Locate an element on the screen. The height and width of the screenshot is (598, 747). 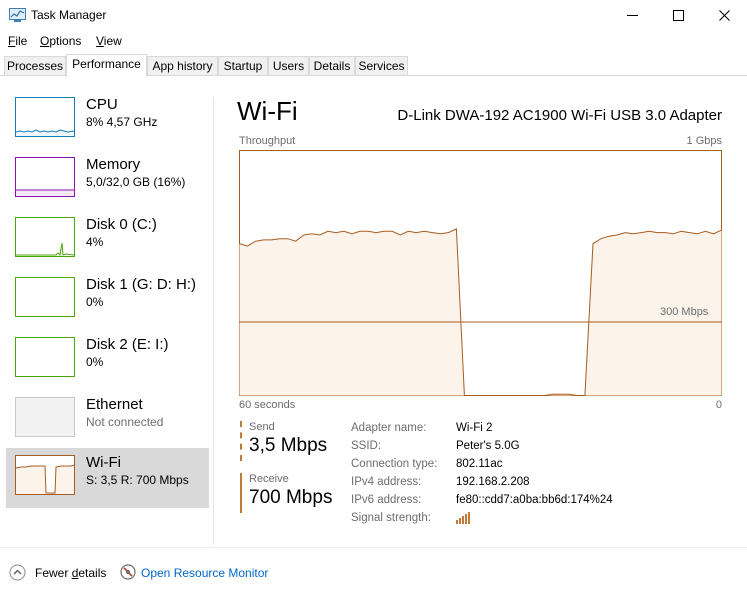
window-title: Task Manager is located at coordinates (69, 15).